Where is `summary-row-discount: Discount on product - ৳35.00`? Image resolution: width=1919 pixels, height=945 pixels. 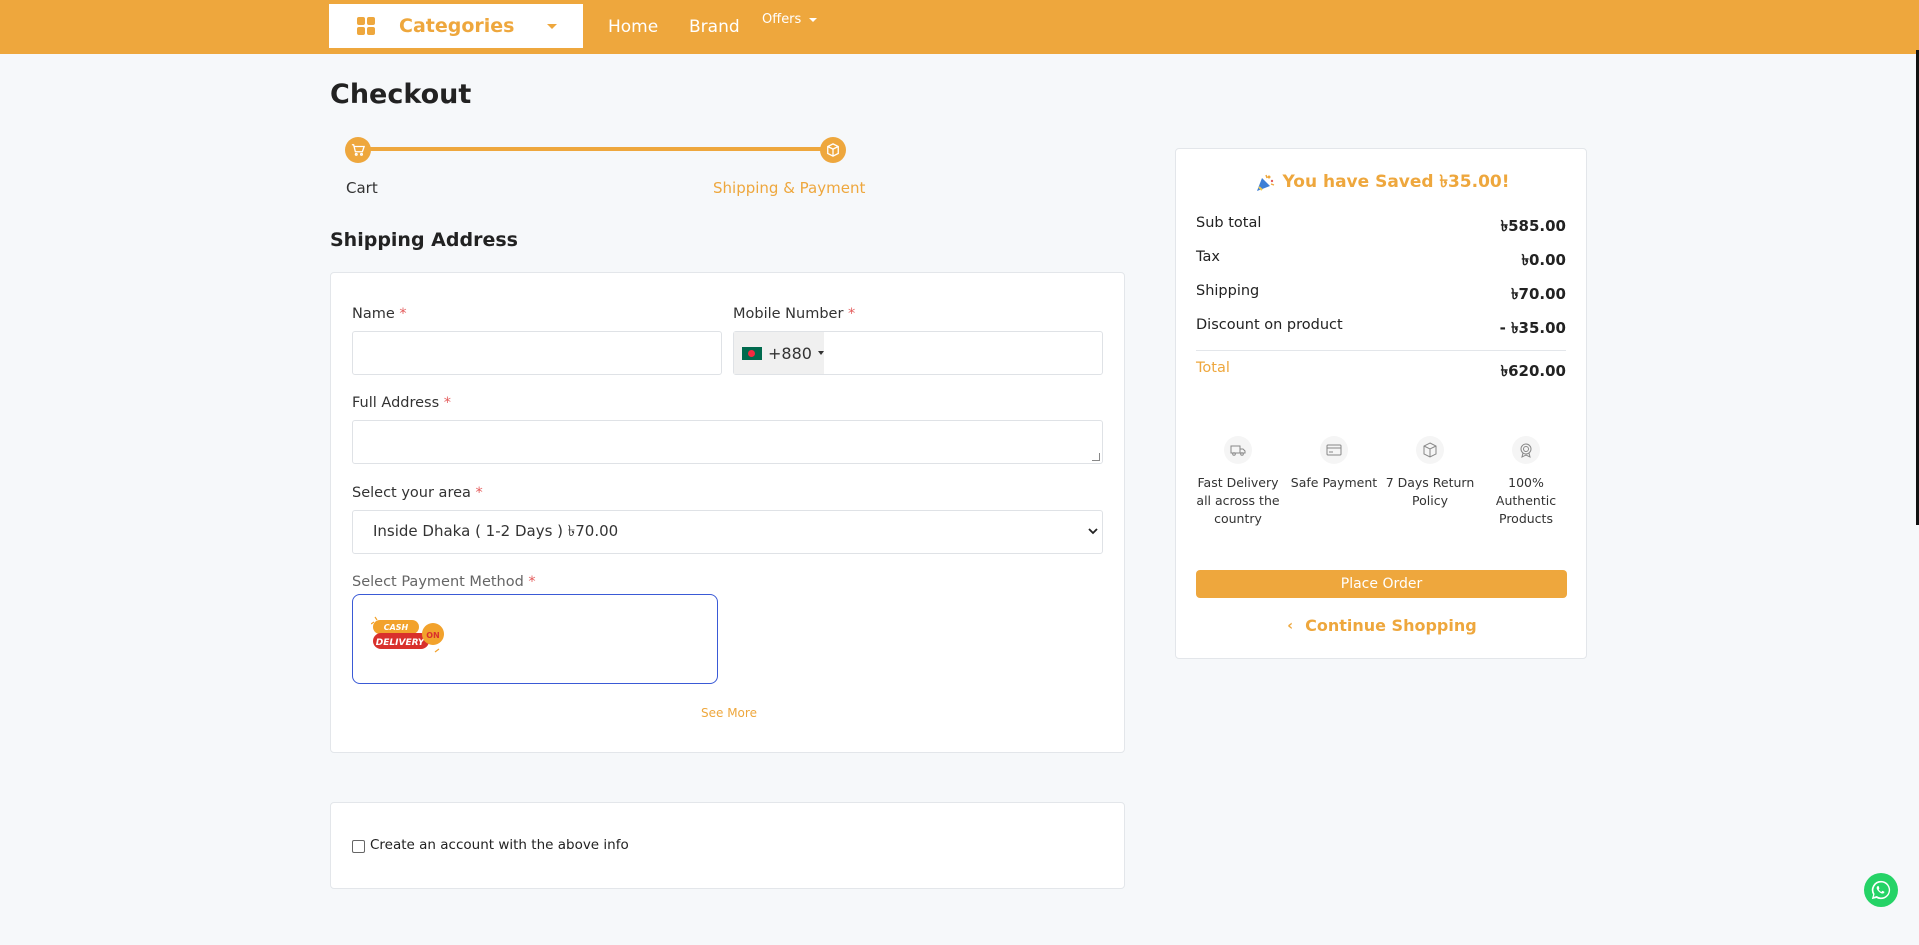
summary-row-discount: Discount on product - ৳35.00 is located at coordinates (1381, 327).